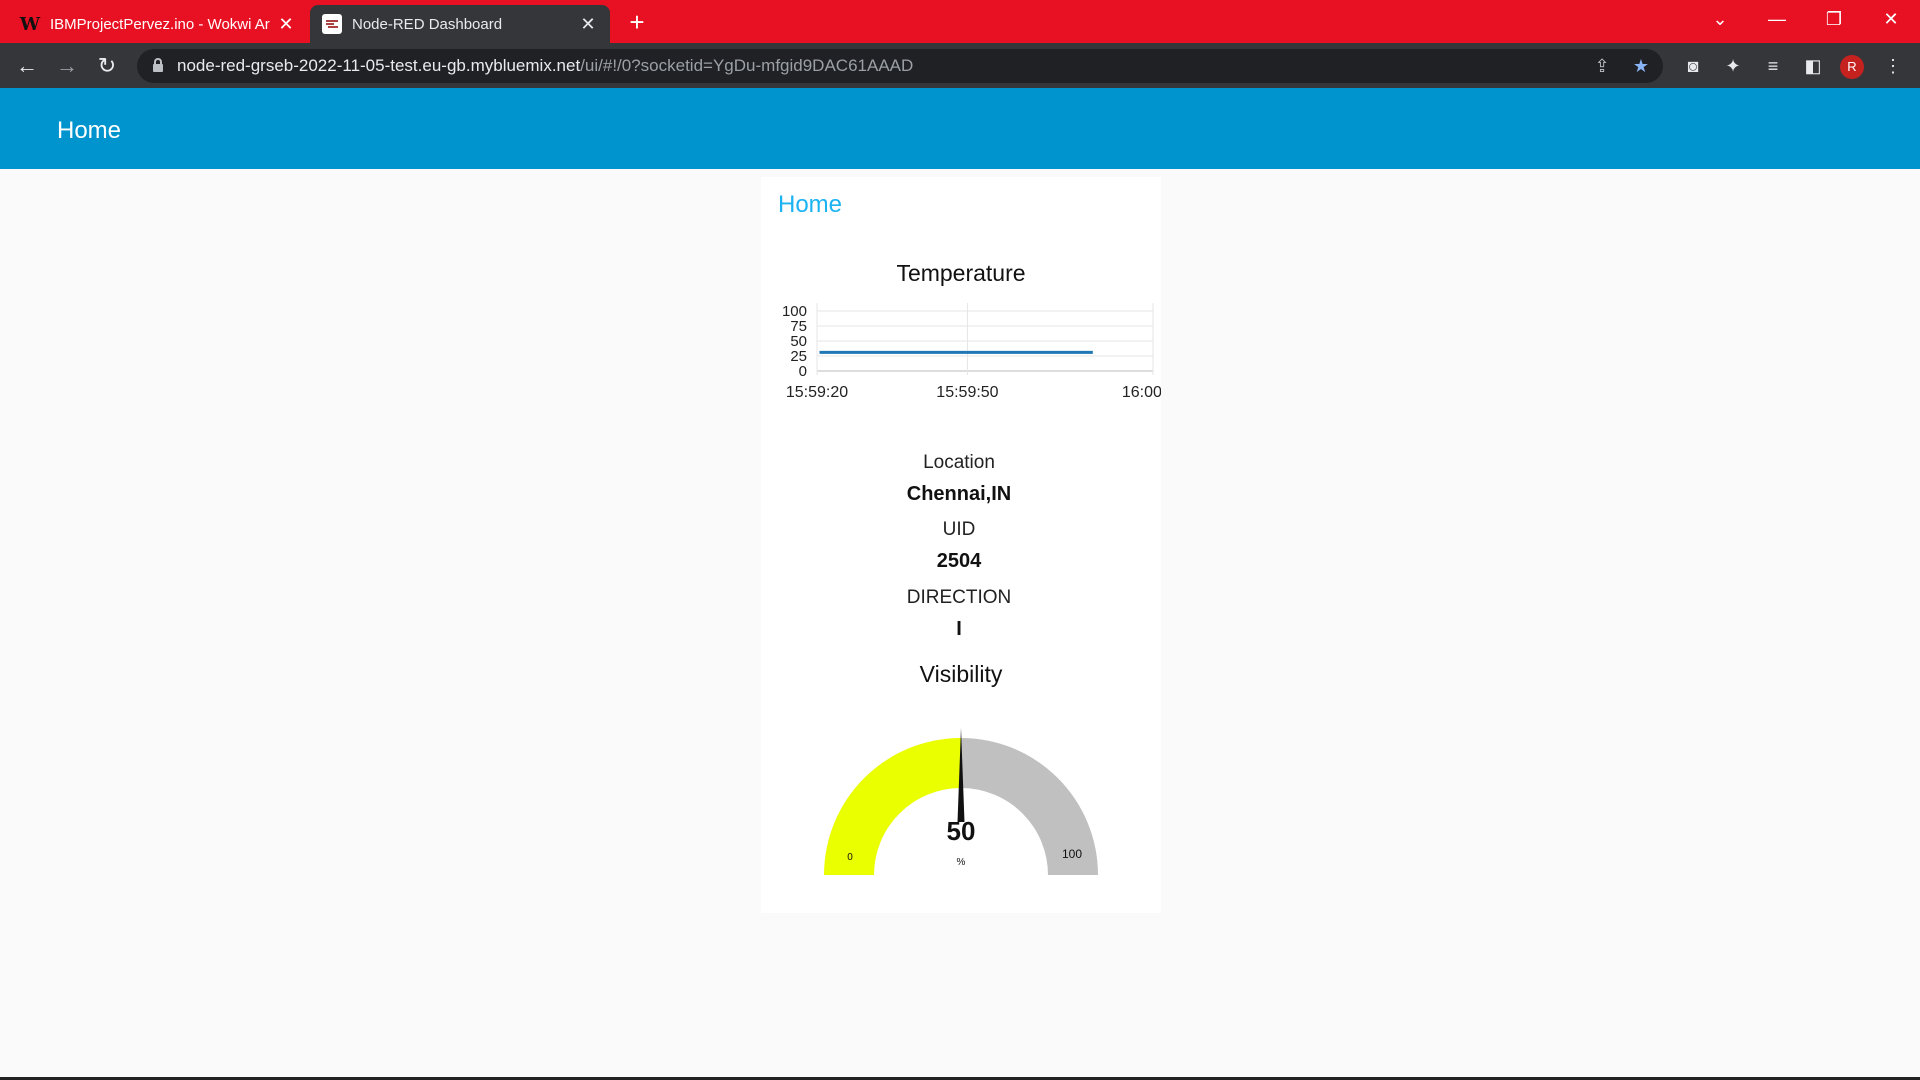 The height and width of the screenshot is (1080, 1920). What do you see at coordinates (1641, 66) in the screenshot?
I see `bookmark-star-icon: ★` at bounding box center [1641, 66].